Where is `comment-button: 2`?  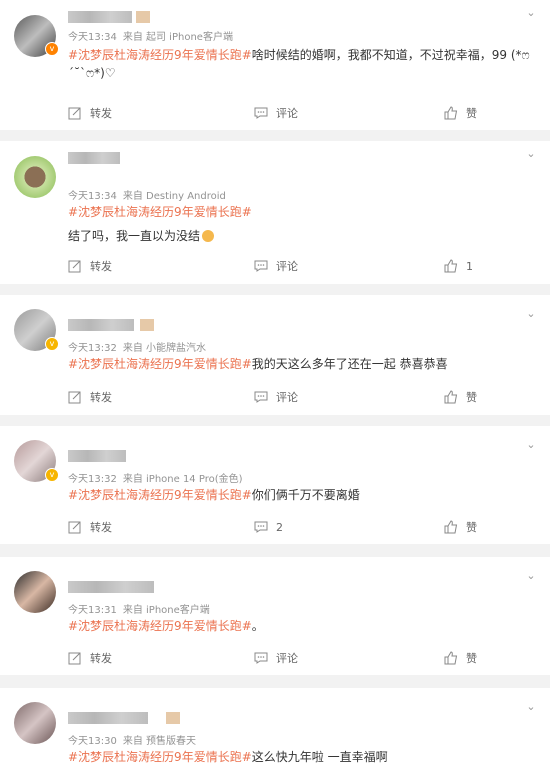
comment-button: 2 is located at coordinates (268, 527).